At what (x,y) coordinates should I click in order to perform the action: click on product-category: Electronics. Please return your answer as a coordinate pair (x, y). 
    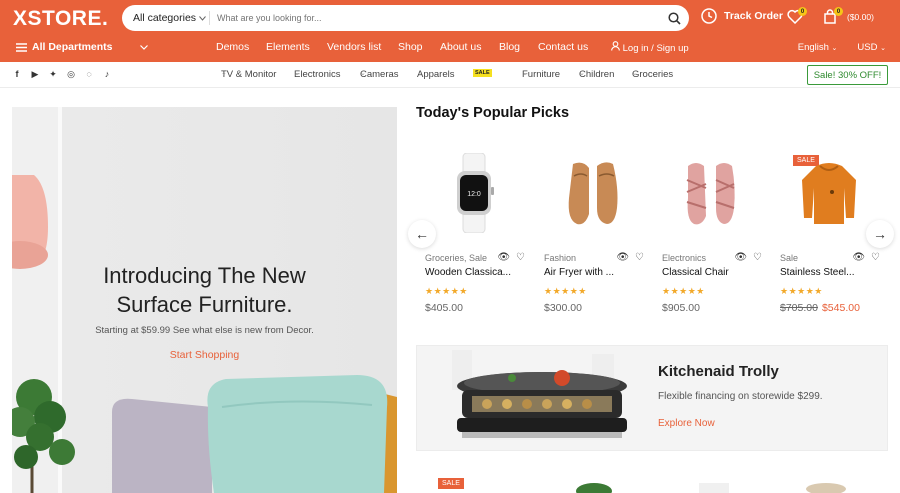
    Looking at the image, I should click on (684, 258).